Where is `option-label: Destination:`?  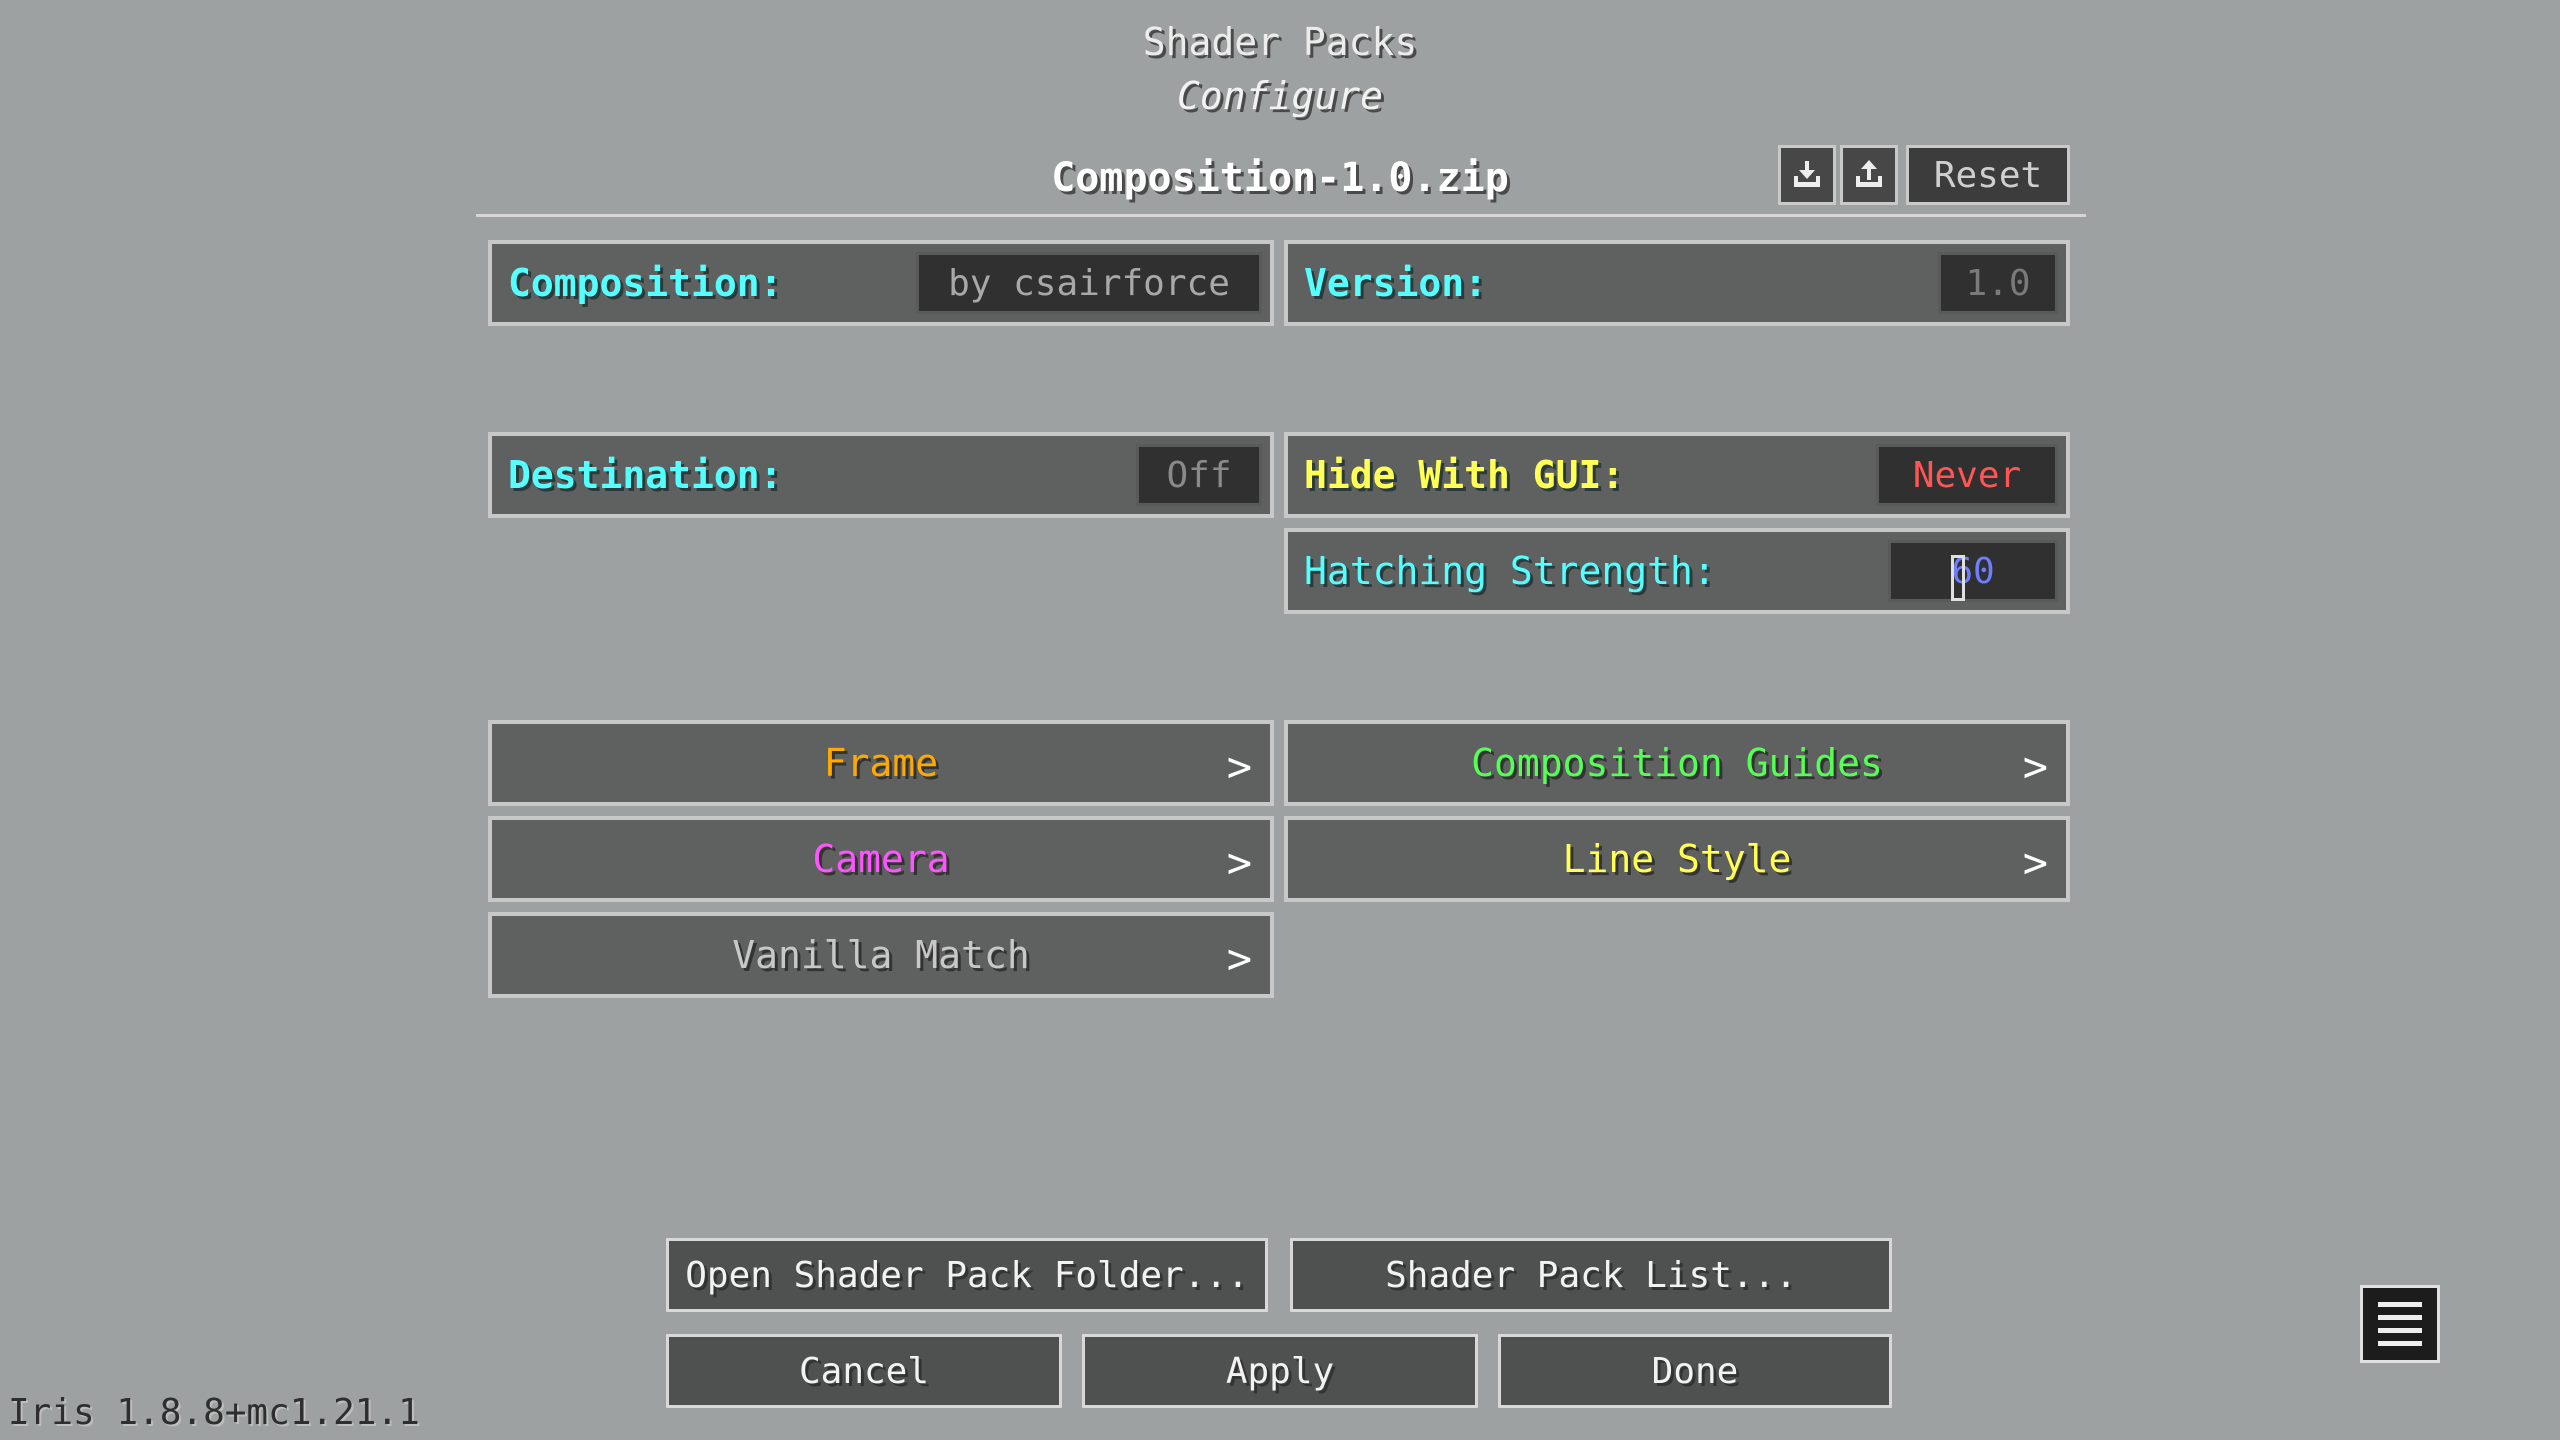 option-label: Destination: is located at coordinates (645, 475).